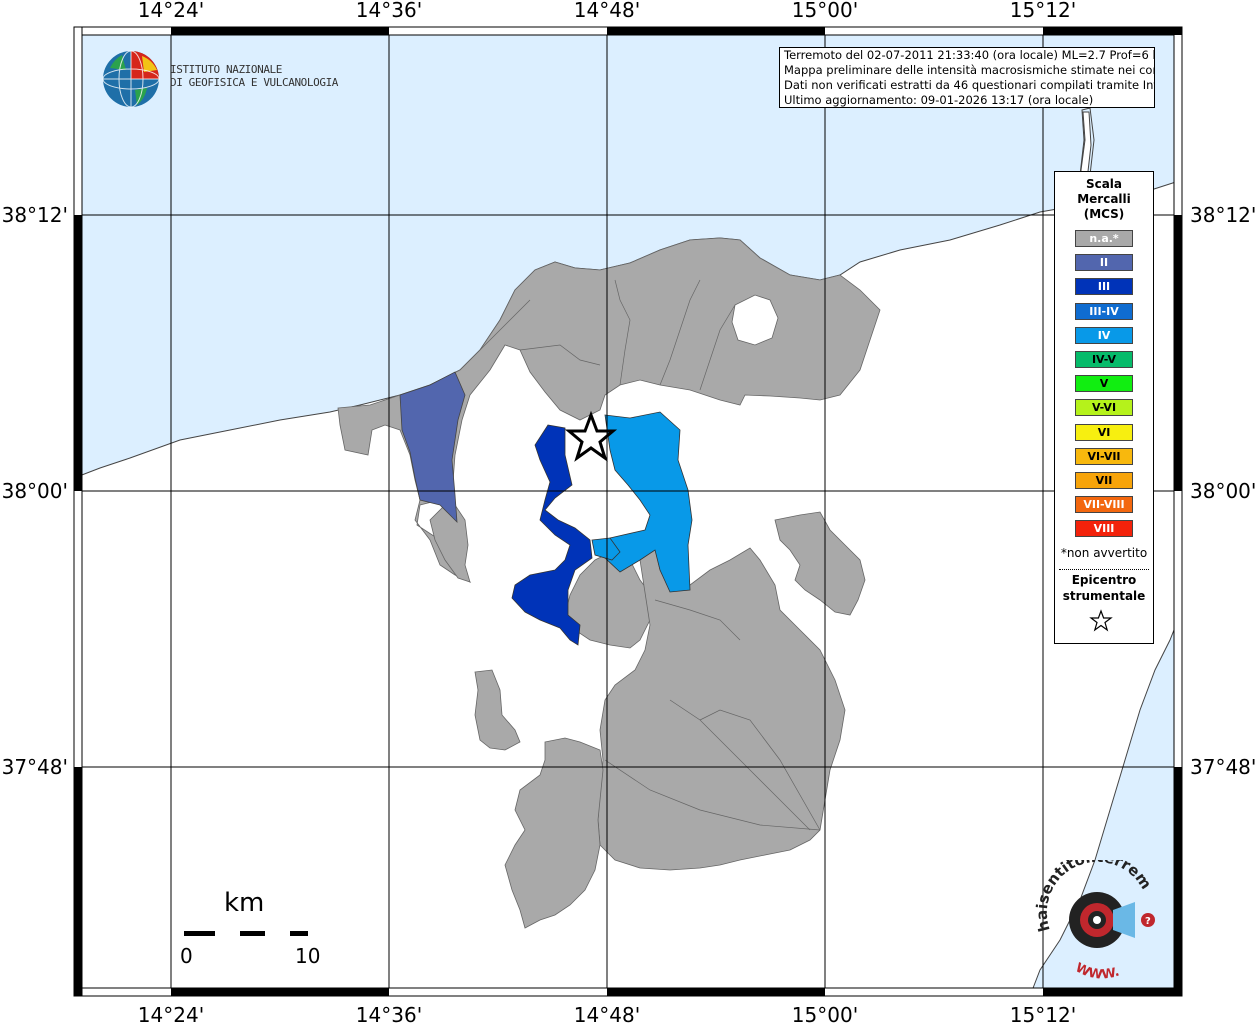 This screenshot has height=1024, width=1256. What do you see at coordinates (1104, 214) in the screenshot?
I see `legend-title-line-3: (MCS)` at bounding box center [1104, 214].